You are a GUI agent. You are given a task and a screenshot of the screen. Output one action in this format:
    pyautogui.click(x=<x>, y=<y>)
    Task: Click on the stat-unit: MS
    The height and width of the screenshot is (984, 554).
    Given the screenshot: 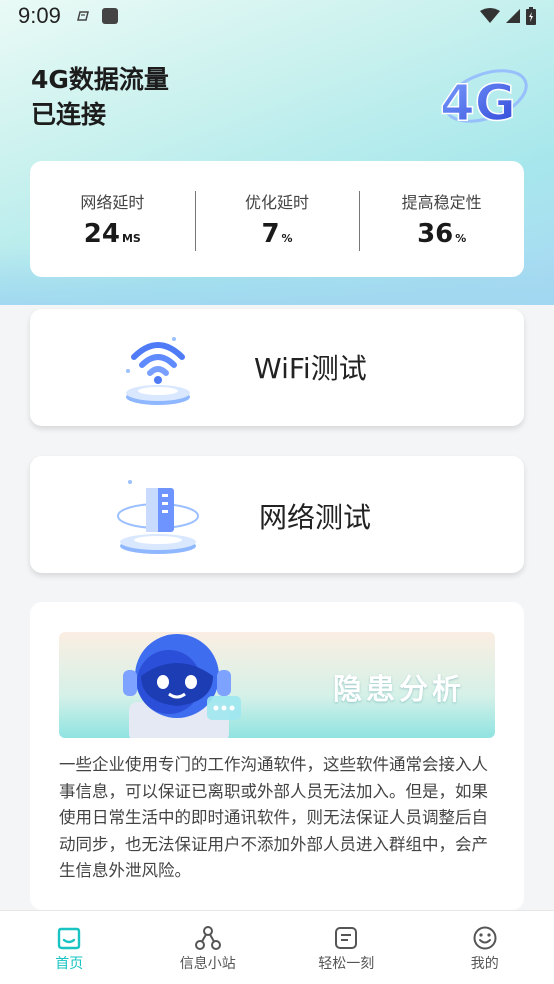 What is the action you would take?
    pyautogui.click(x=131, y=238)
    